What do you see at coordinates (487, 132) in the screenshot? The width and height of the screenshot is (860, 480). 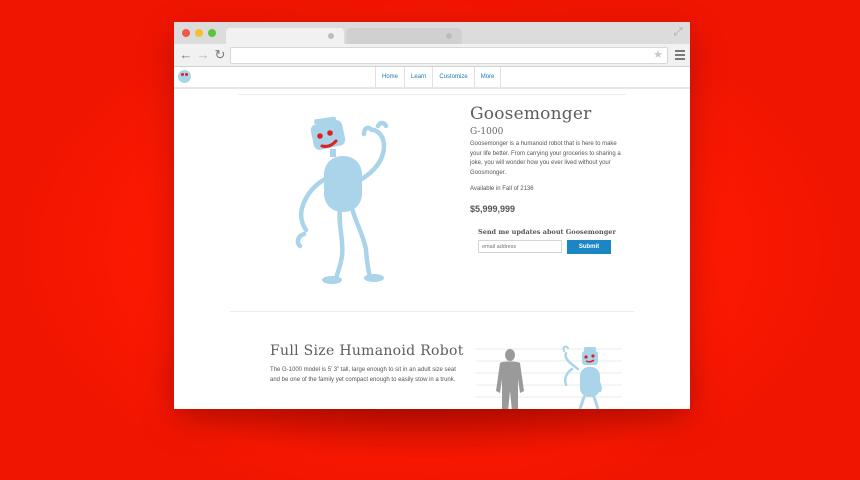 I see `product-model: G-1000` at bounding box center [487, 132].